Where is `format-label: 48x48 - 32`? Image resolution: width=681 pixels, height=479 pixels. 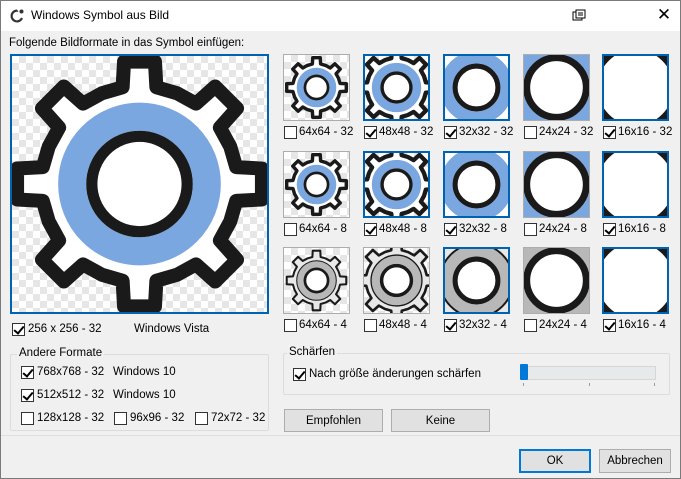 format-label: 48x48 - 32 is located at coordinates (406, 132).